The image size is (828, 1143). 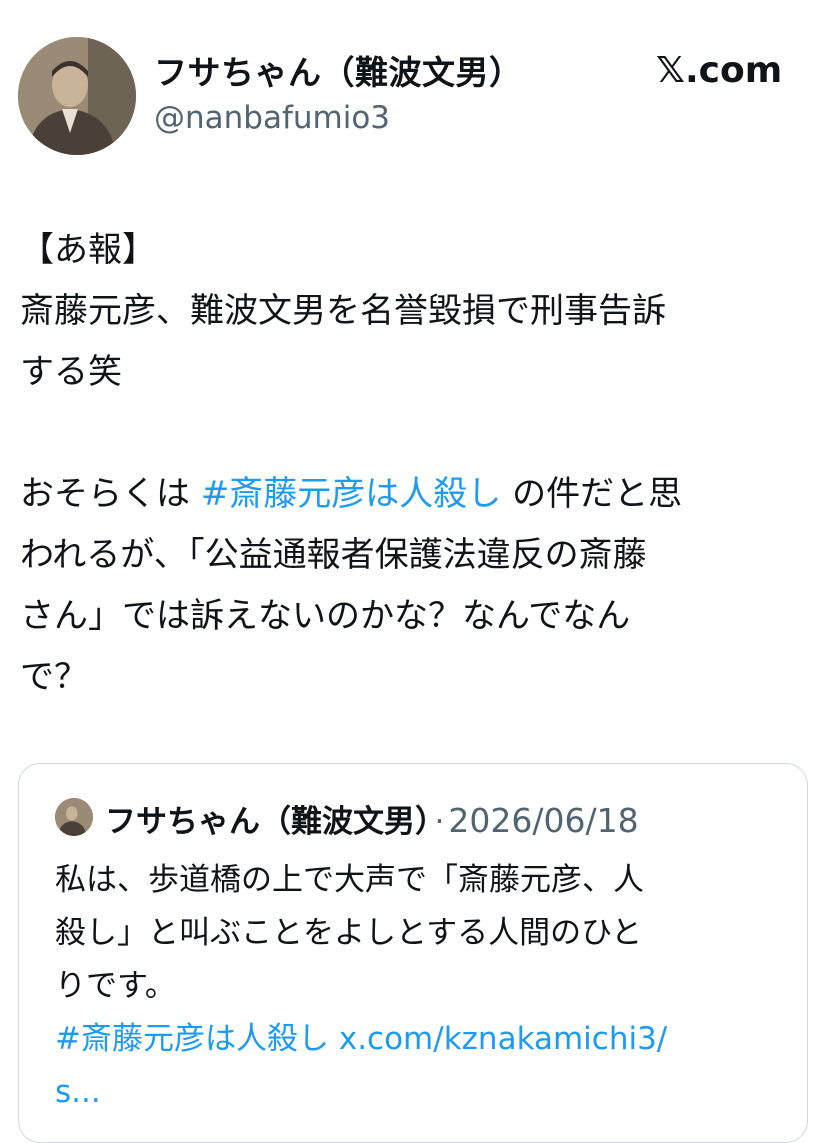 What do you see at coordinates (349, 880) in the screenshot?
I see `quoted-line: 私は、歩道橋の上で大声で「斎藤元彦、人` at bounding box center [349, 880].